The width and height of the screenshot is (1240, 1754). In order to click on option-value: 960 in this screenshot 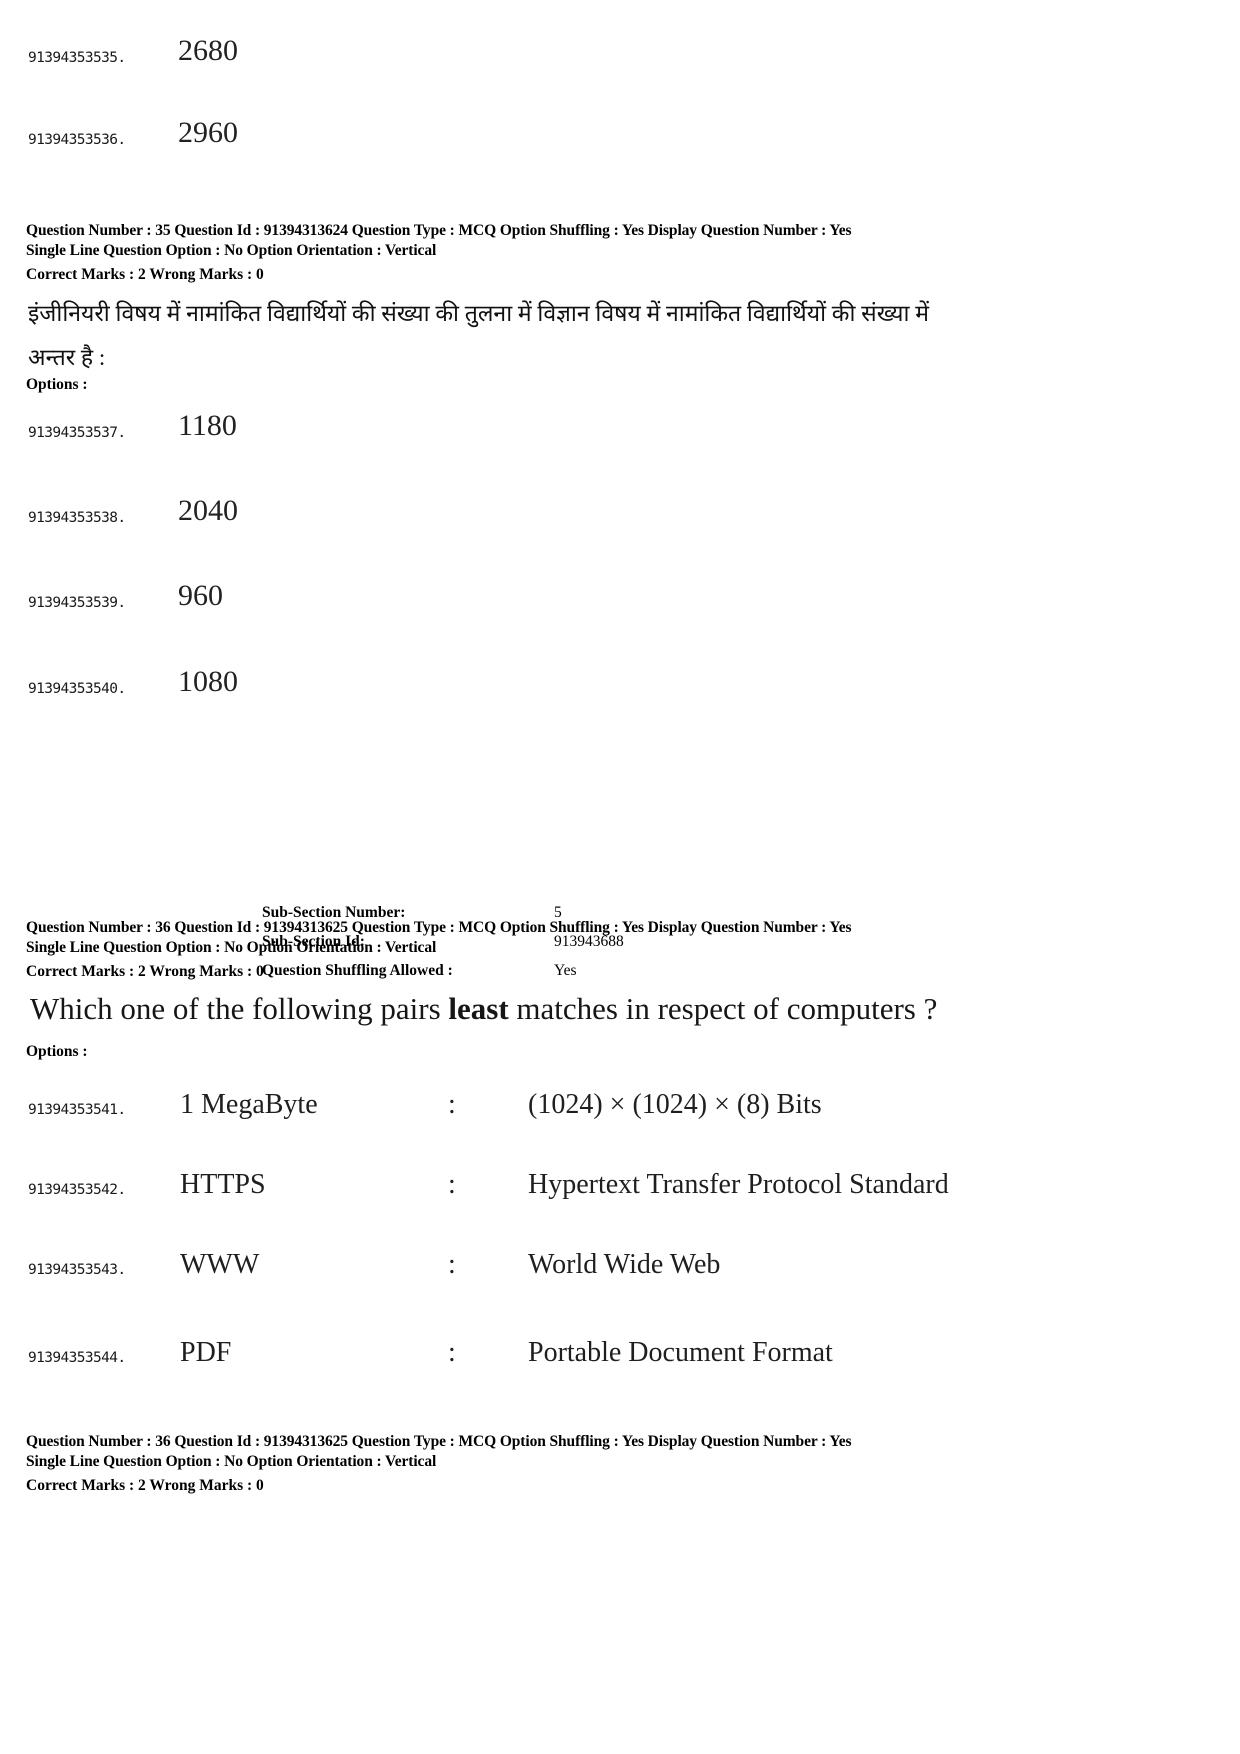, I will do `click(200, 595)`.